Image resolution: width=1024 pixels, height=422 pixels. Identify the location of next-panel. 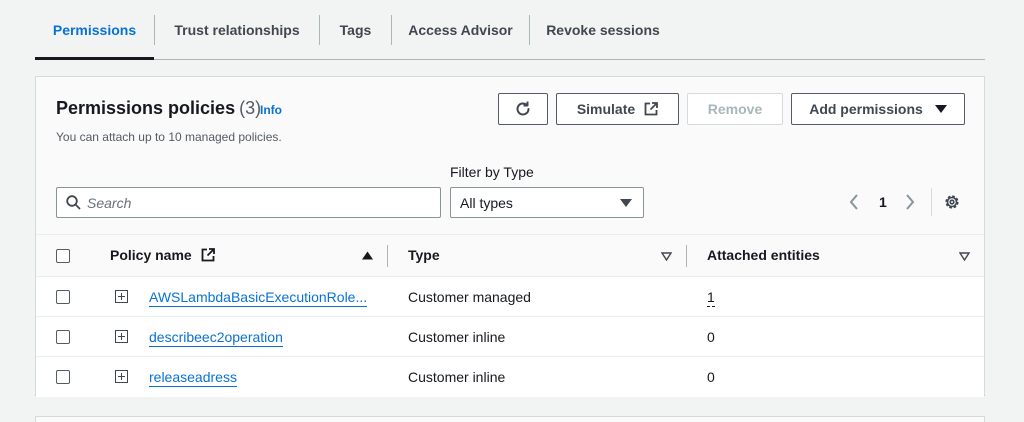
(510, 419).